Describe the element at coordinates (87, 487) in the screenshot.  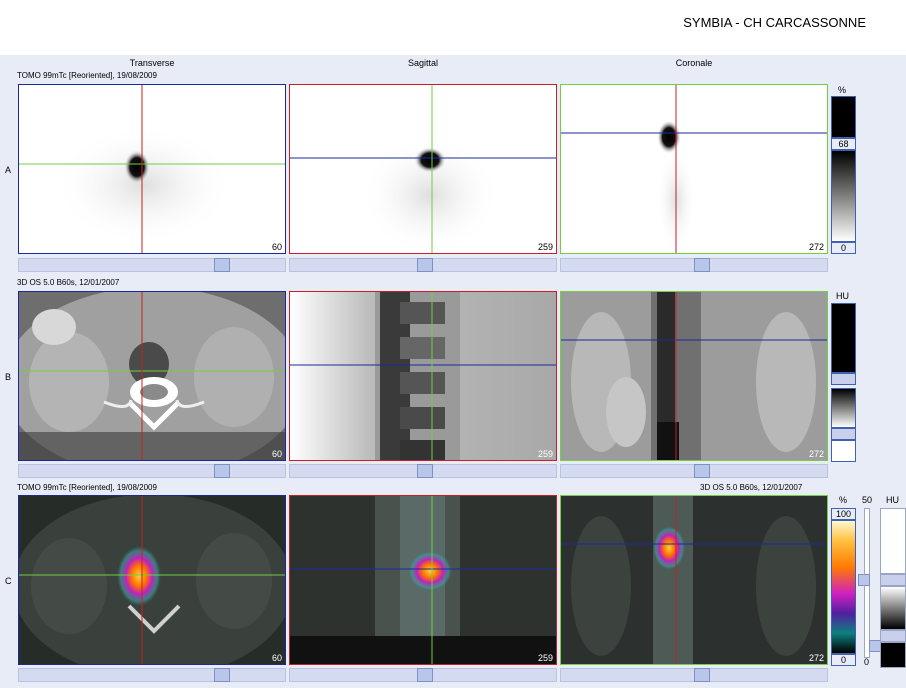
I see `series-label-c: TOMO 99mTc [Reoriented], 19/08/2009` at that location.